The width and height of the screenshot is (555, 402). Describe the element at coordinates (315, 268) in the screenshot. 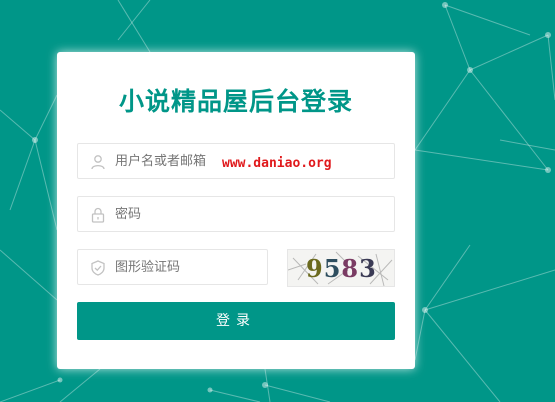

I see `captcha-digit: 9` at that location.